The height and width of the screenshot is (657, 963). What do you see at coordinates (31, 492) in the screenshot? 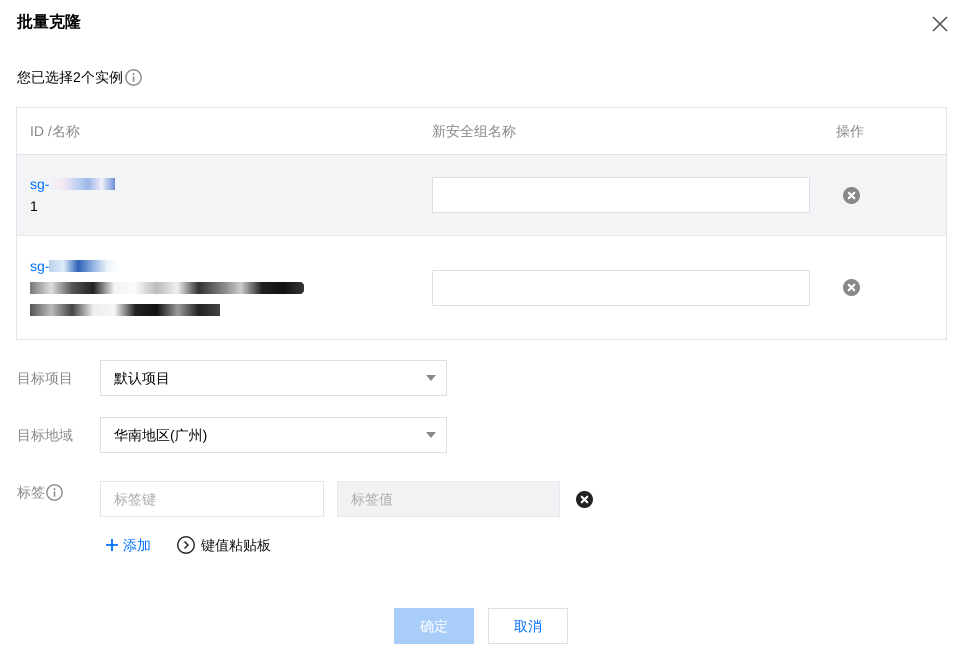
I see `field-label: 标签` at bounding box center [31, 492].